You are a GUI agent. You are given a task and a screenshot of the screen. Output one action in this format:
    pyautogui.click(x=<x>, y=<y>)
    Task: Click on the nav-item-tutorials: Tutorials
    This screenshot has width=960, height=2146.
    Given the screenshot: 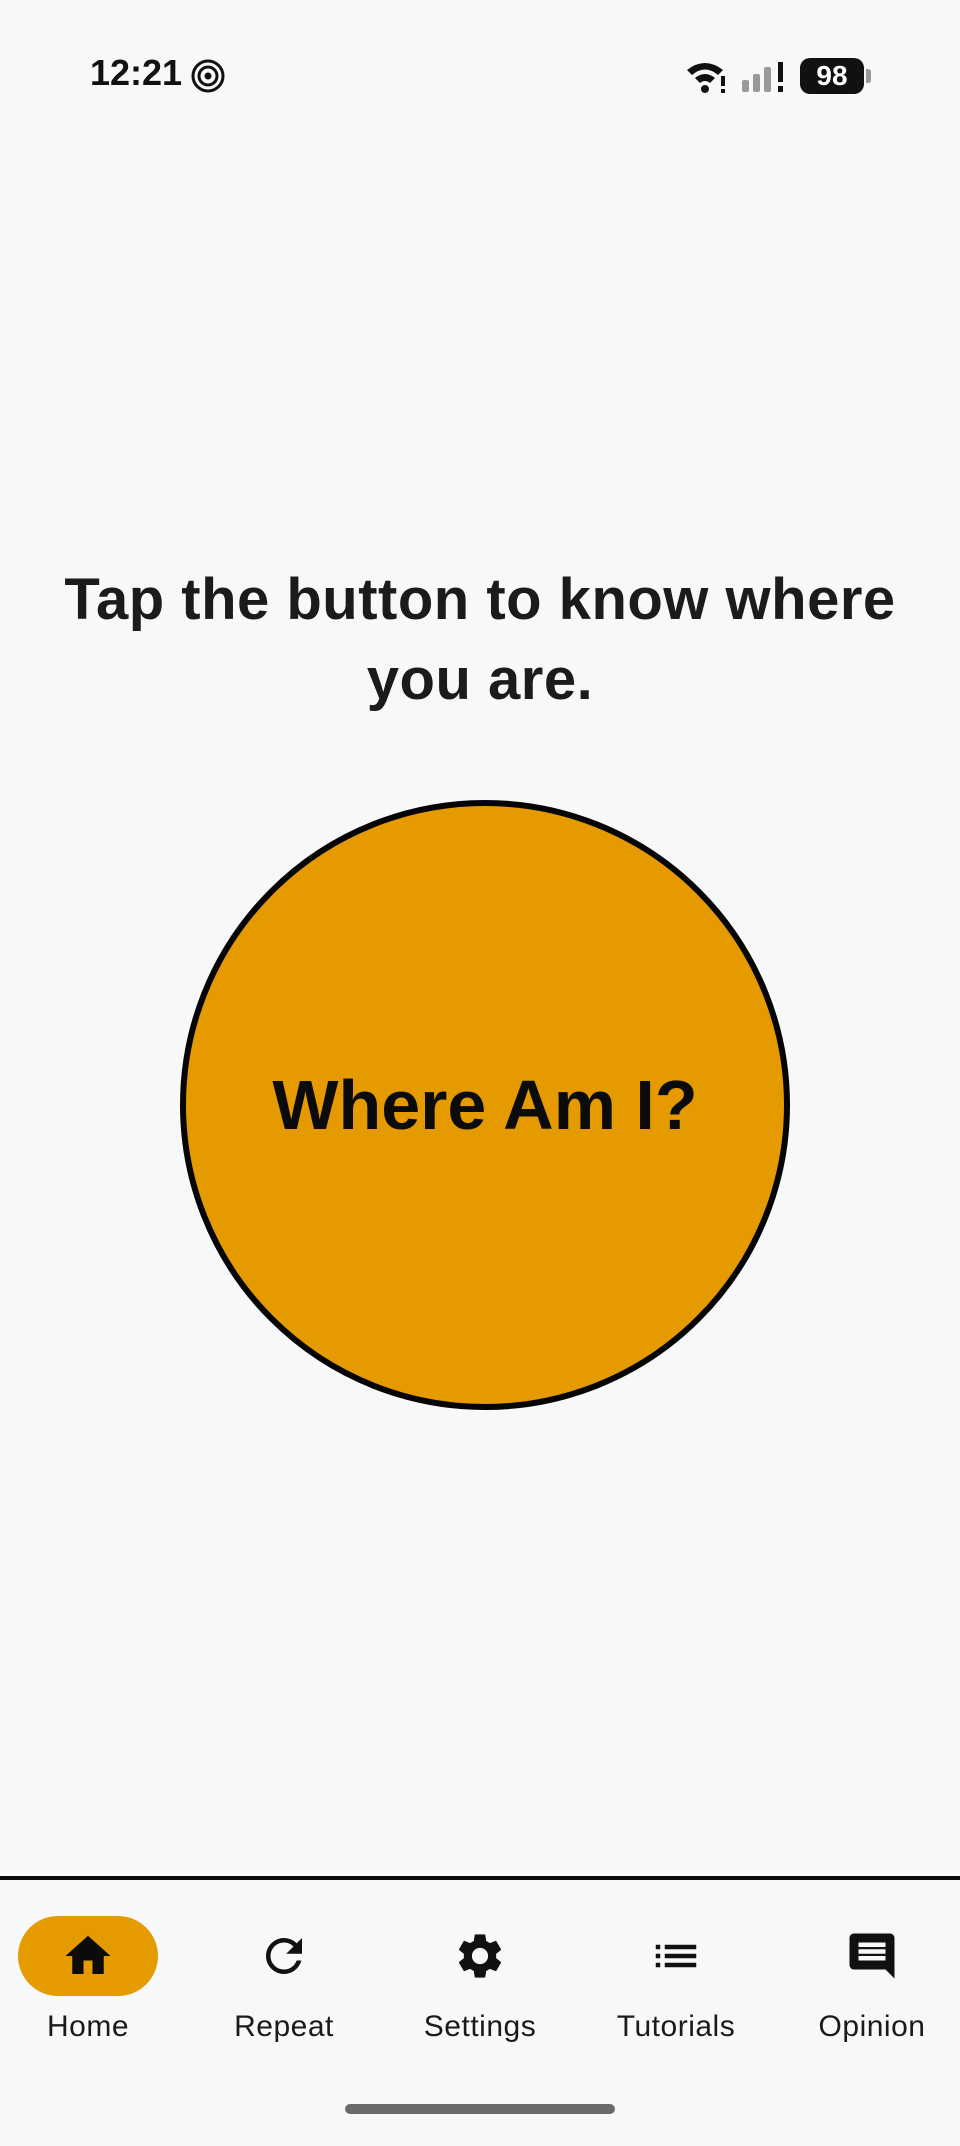 What is the action you would take?
    pyautogui.click(x=676, y=1991)
    